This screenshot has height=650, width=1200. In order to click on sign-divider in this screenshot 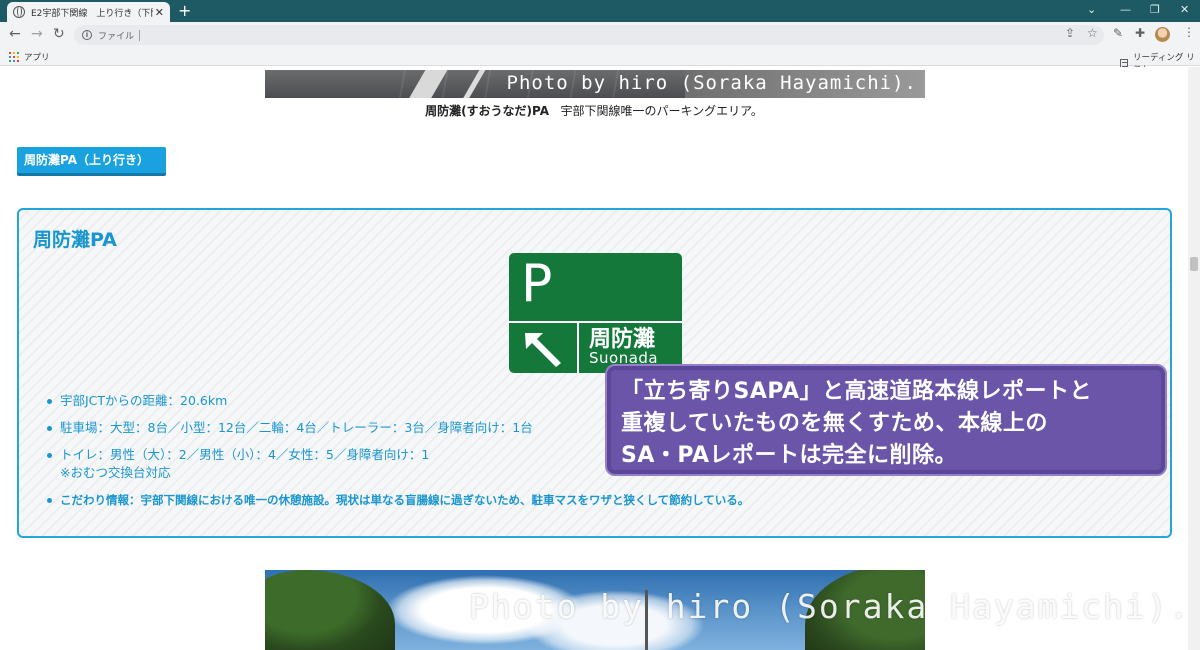, I will do `click(578, 347)`.